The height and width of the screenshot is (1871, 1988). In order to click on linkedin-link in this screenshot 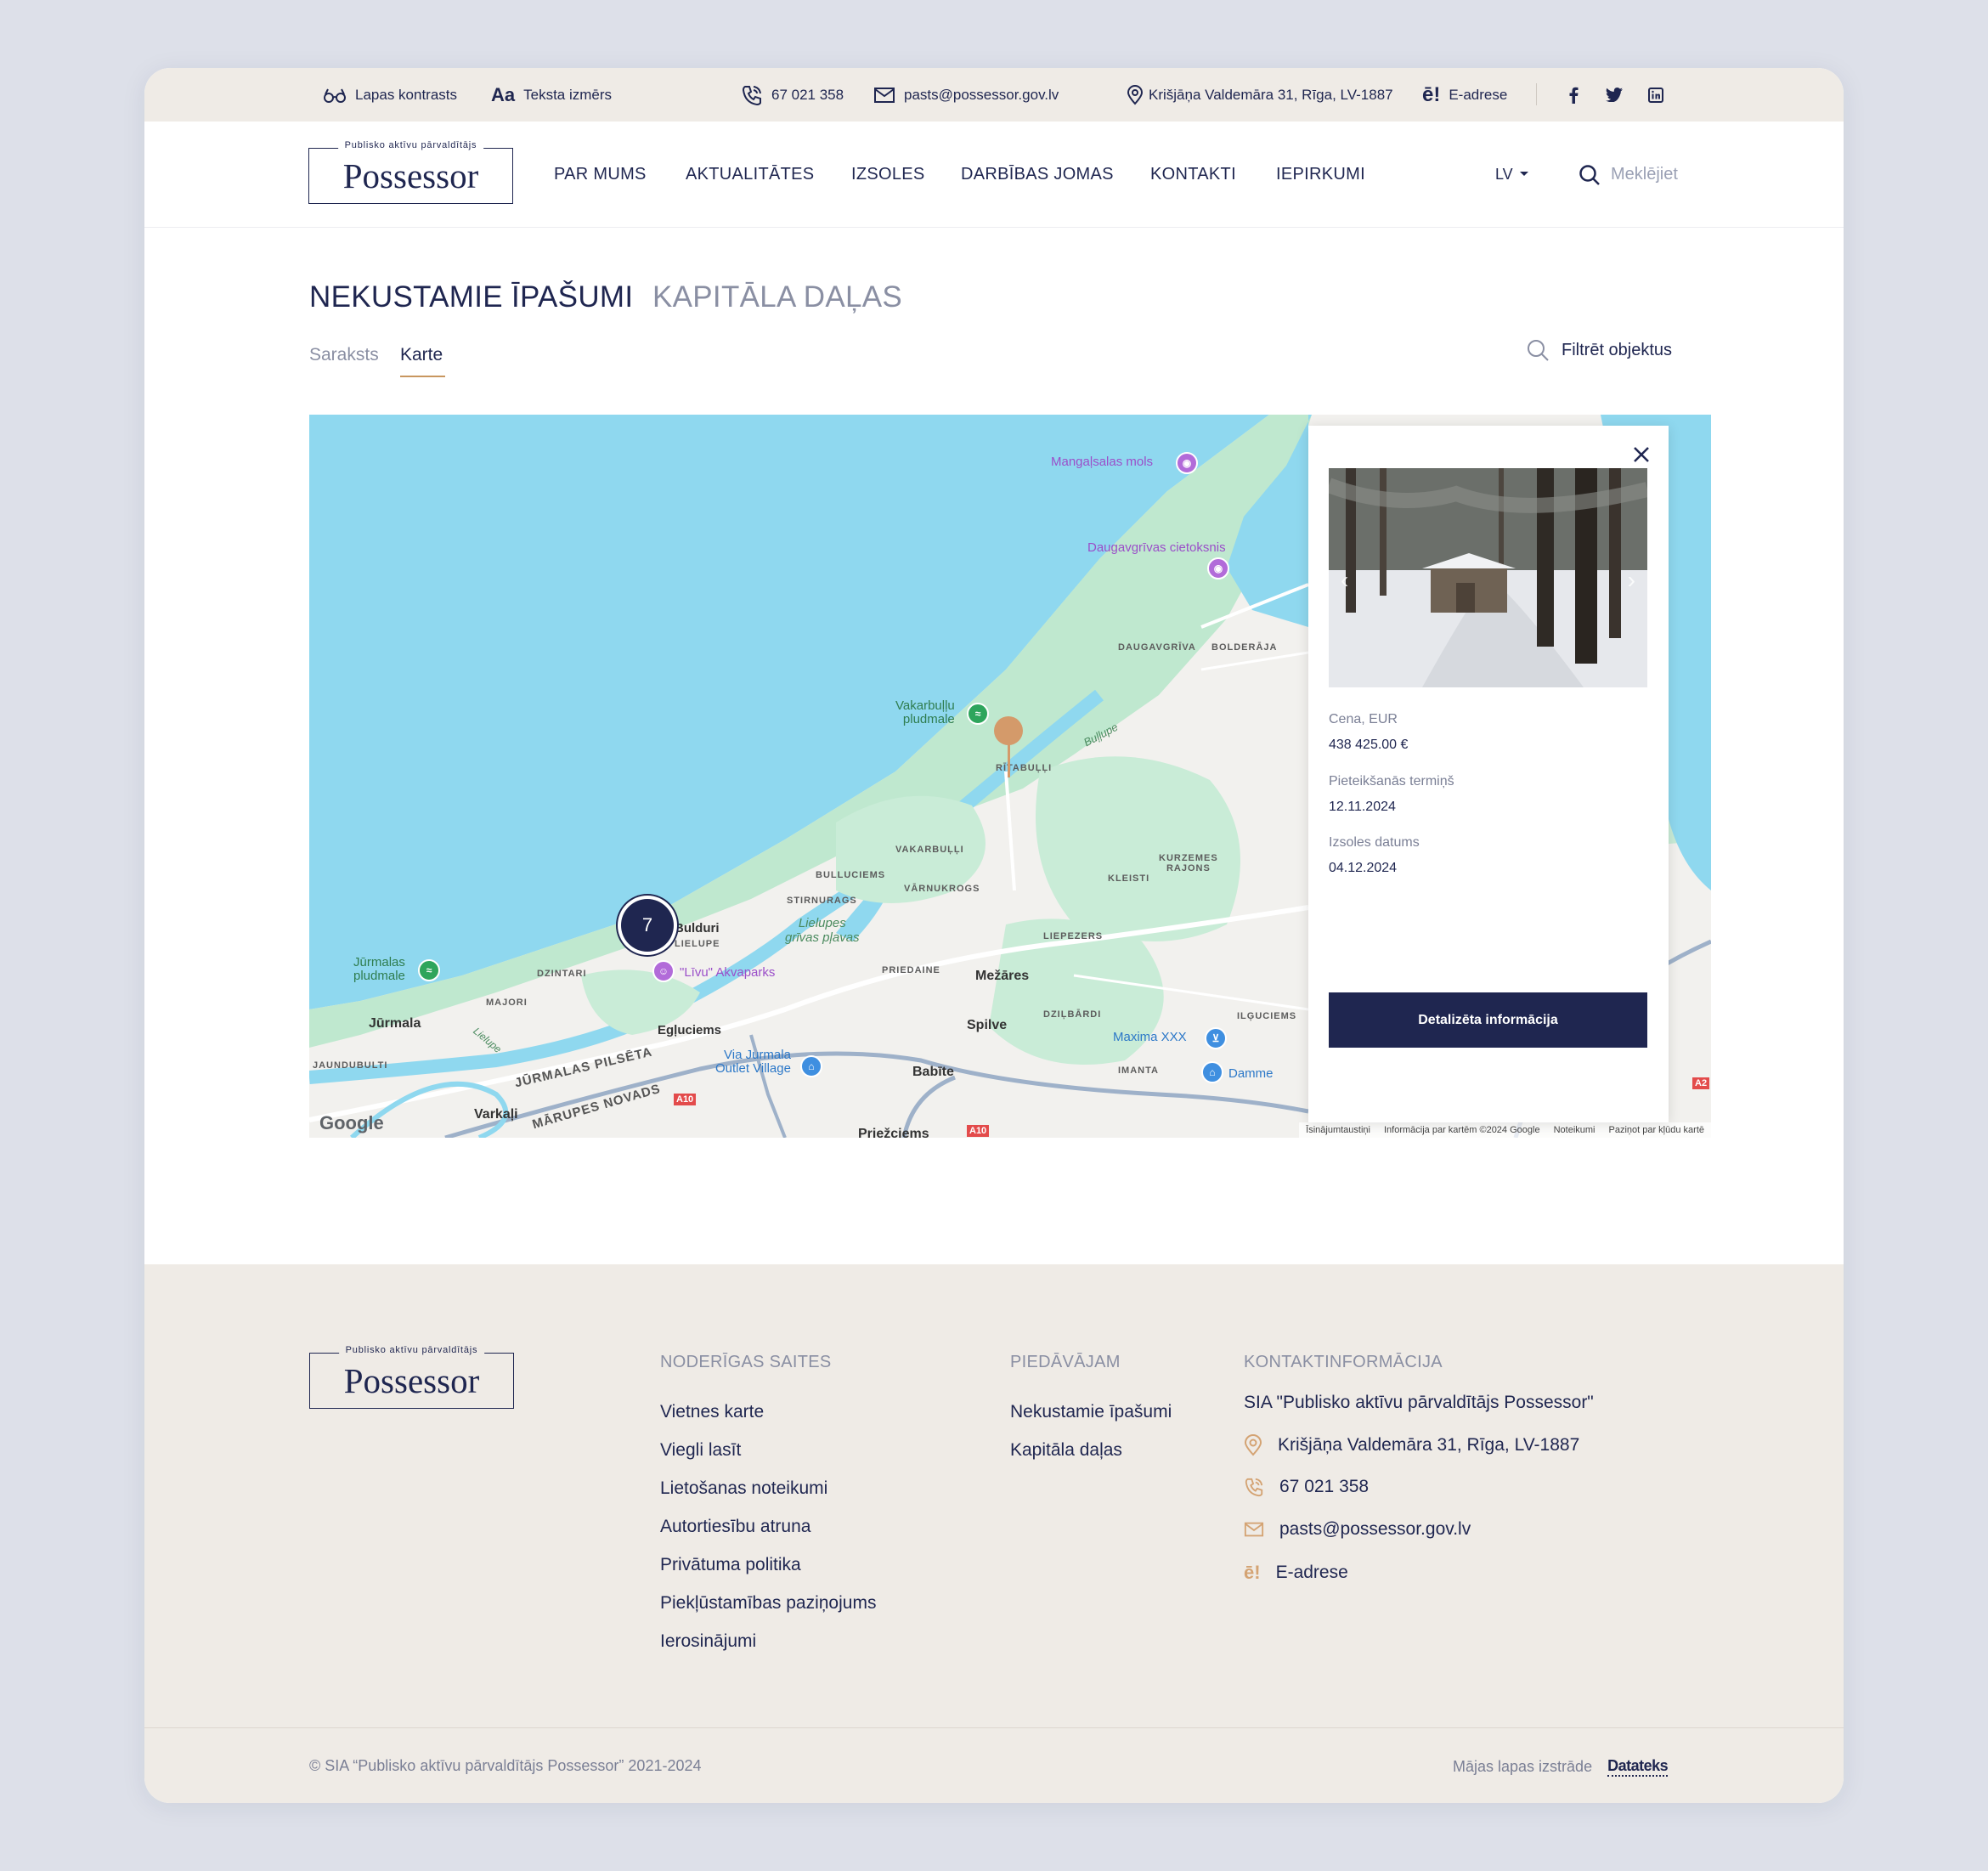, I will do `click(1655, 95)`.